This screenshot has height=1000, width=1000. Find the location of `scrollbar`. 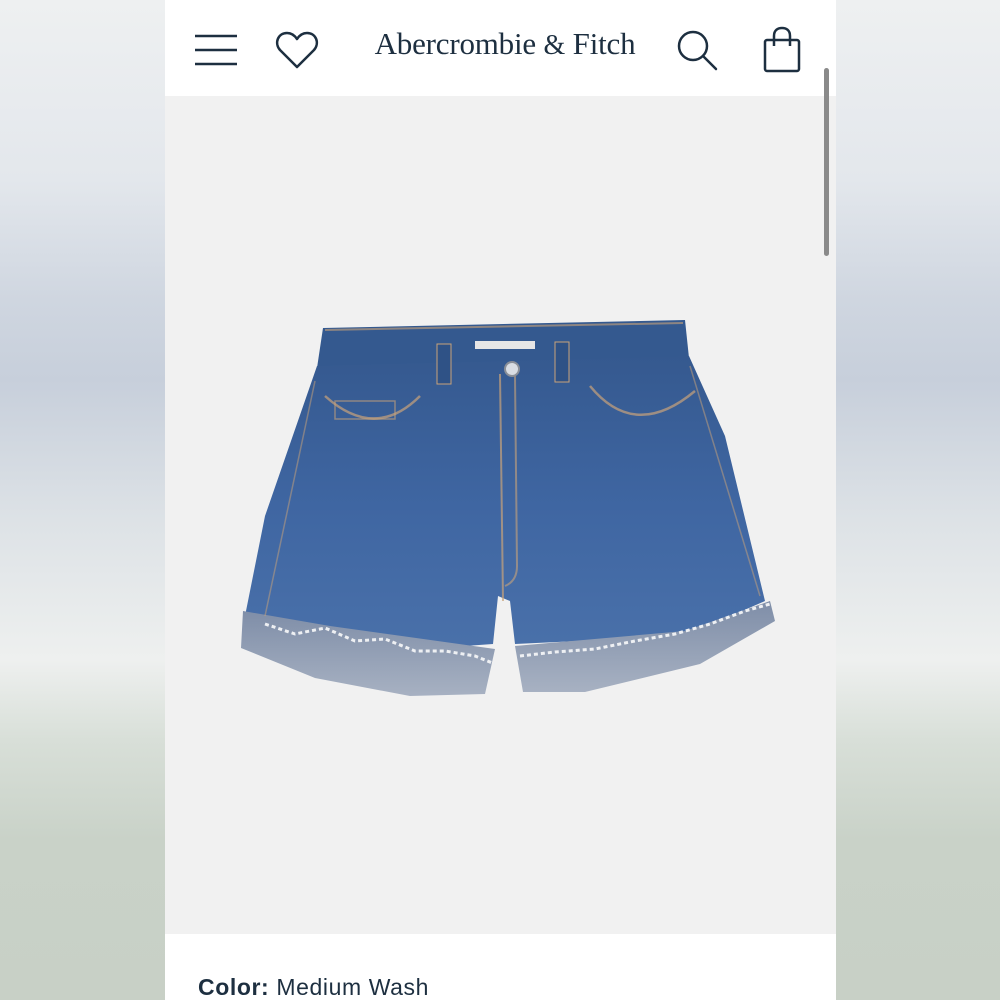

scrollbar is located at coordinates (826, 162).